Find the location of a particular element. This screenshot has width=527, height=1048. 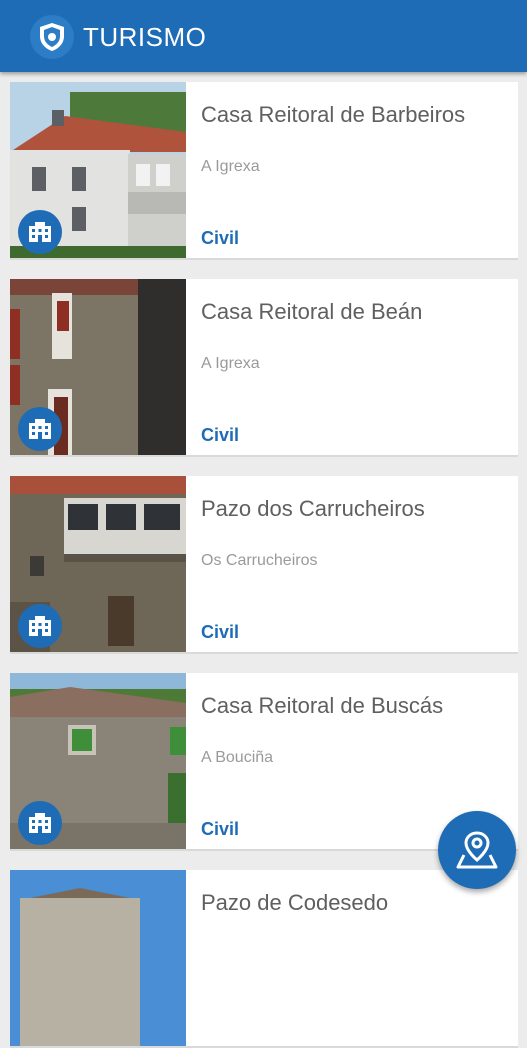

item-place: A Bouciña is located at coordinates (237, 757).